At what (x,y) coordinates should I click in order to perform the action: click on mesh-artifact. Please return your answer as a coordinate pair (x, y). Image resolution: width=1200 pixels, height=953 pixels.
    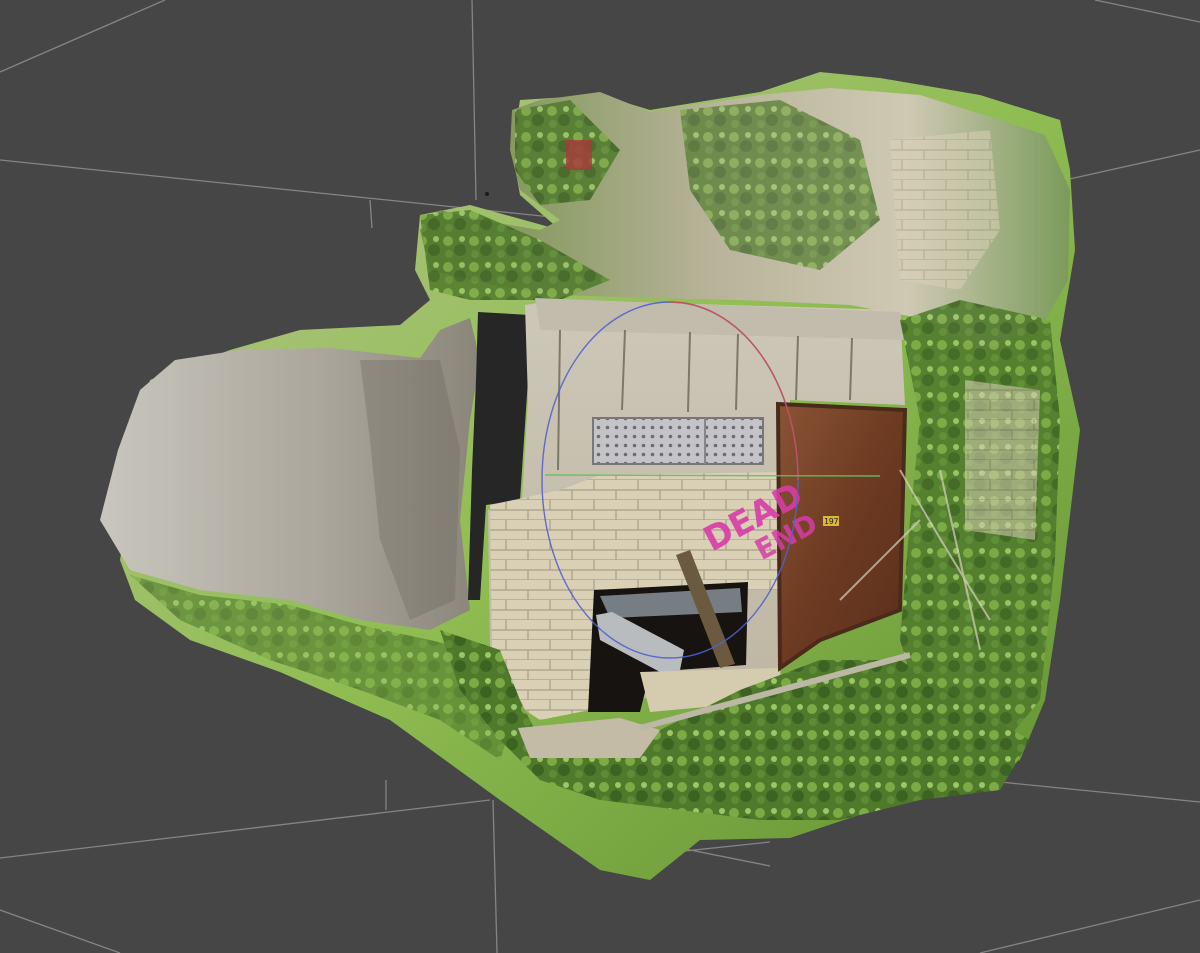
    Looking at the image, I should click on (487, 194).